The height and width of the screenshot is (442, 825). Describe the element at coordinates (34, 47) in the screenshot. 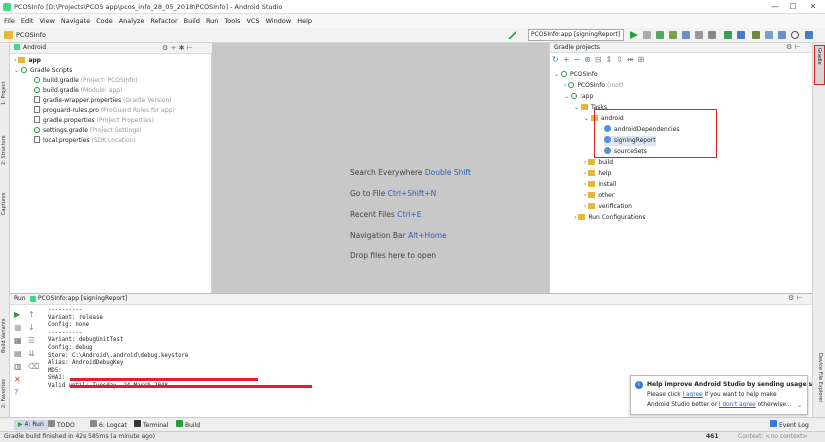

I see `project-view-select: Android` at that location.